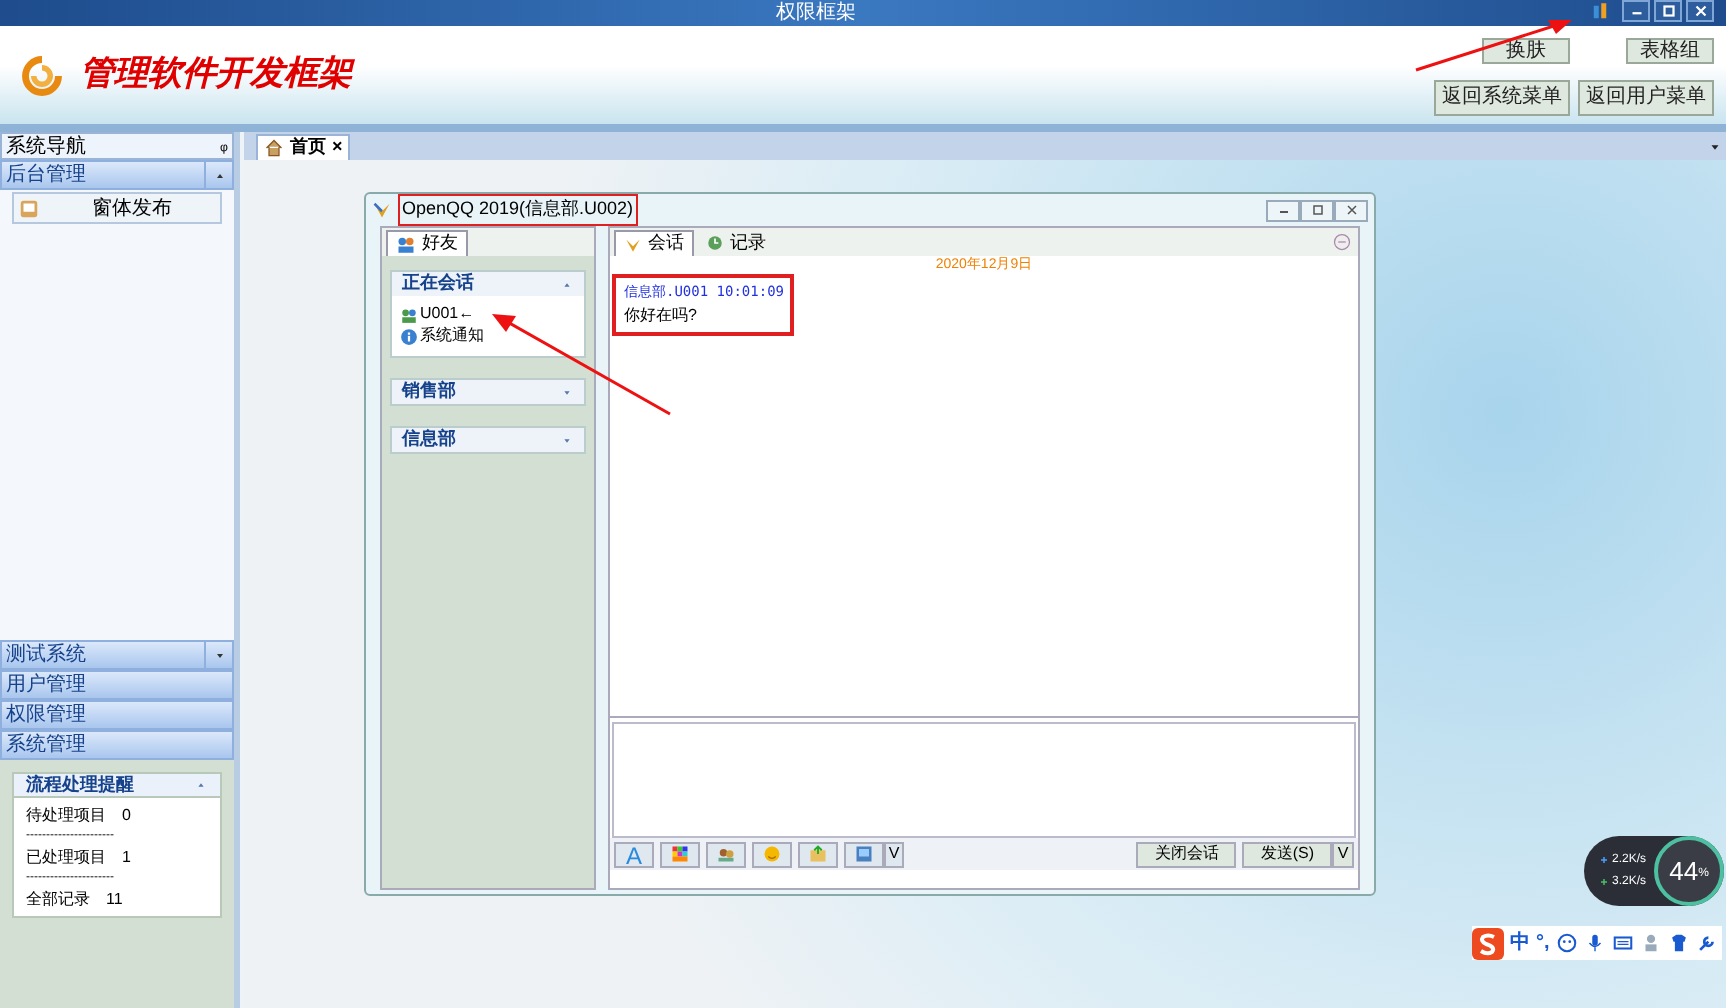 This screenshot has width=1726, height=1008. I want to click on item-label: 窗体发布, so click(132, 209).